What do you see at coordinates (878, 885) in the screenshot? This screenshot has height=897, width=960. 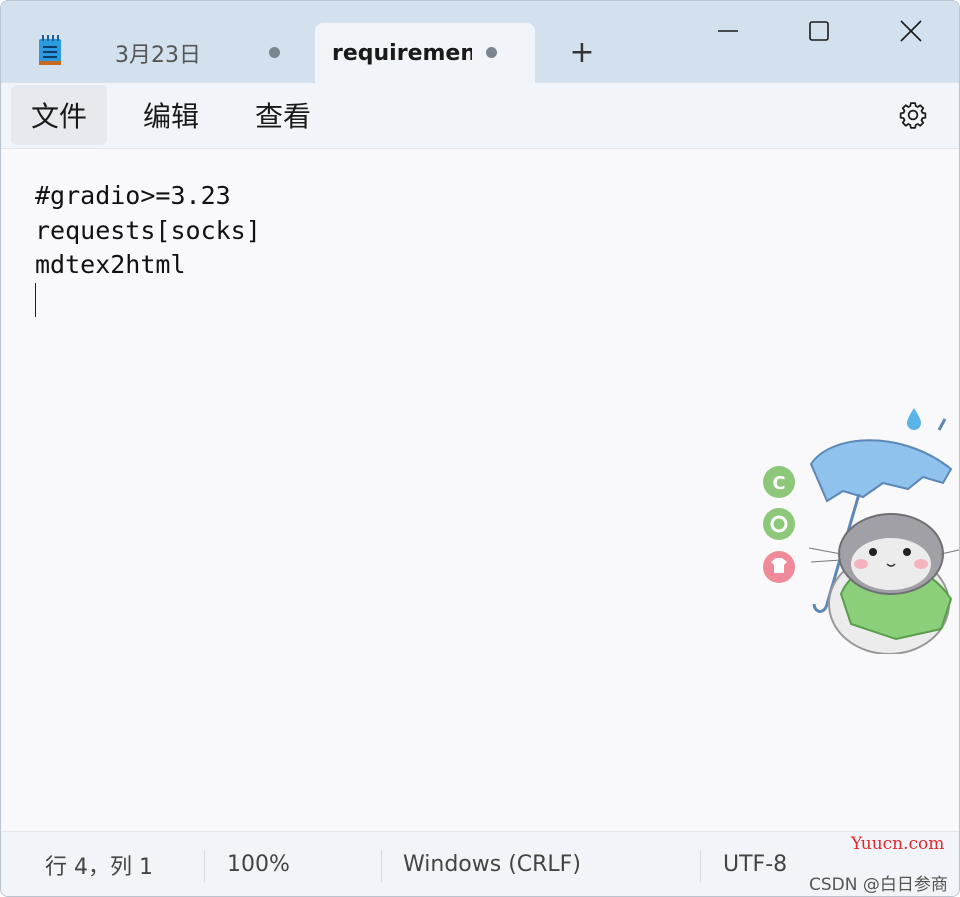 I see `watermark-author: CSDN @白日参商` at bounding box center [878, 885].